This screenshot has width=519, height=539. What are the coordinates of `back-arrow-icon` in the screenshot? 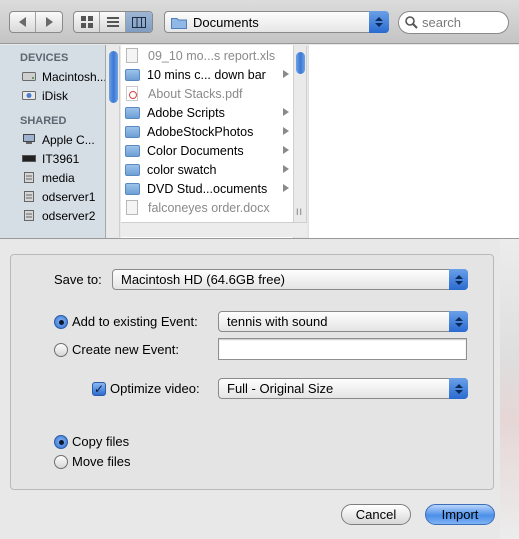 It's located at (22, 22).